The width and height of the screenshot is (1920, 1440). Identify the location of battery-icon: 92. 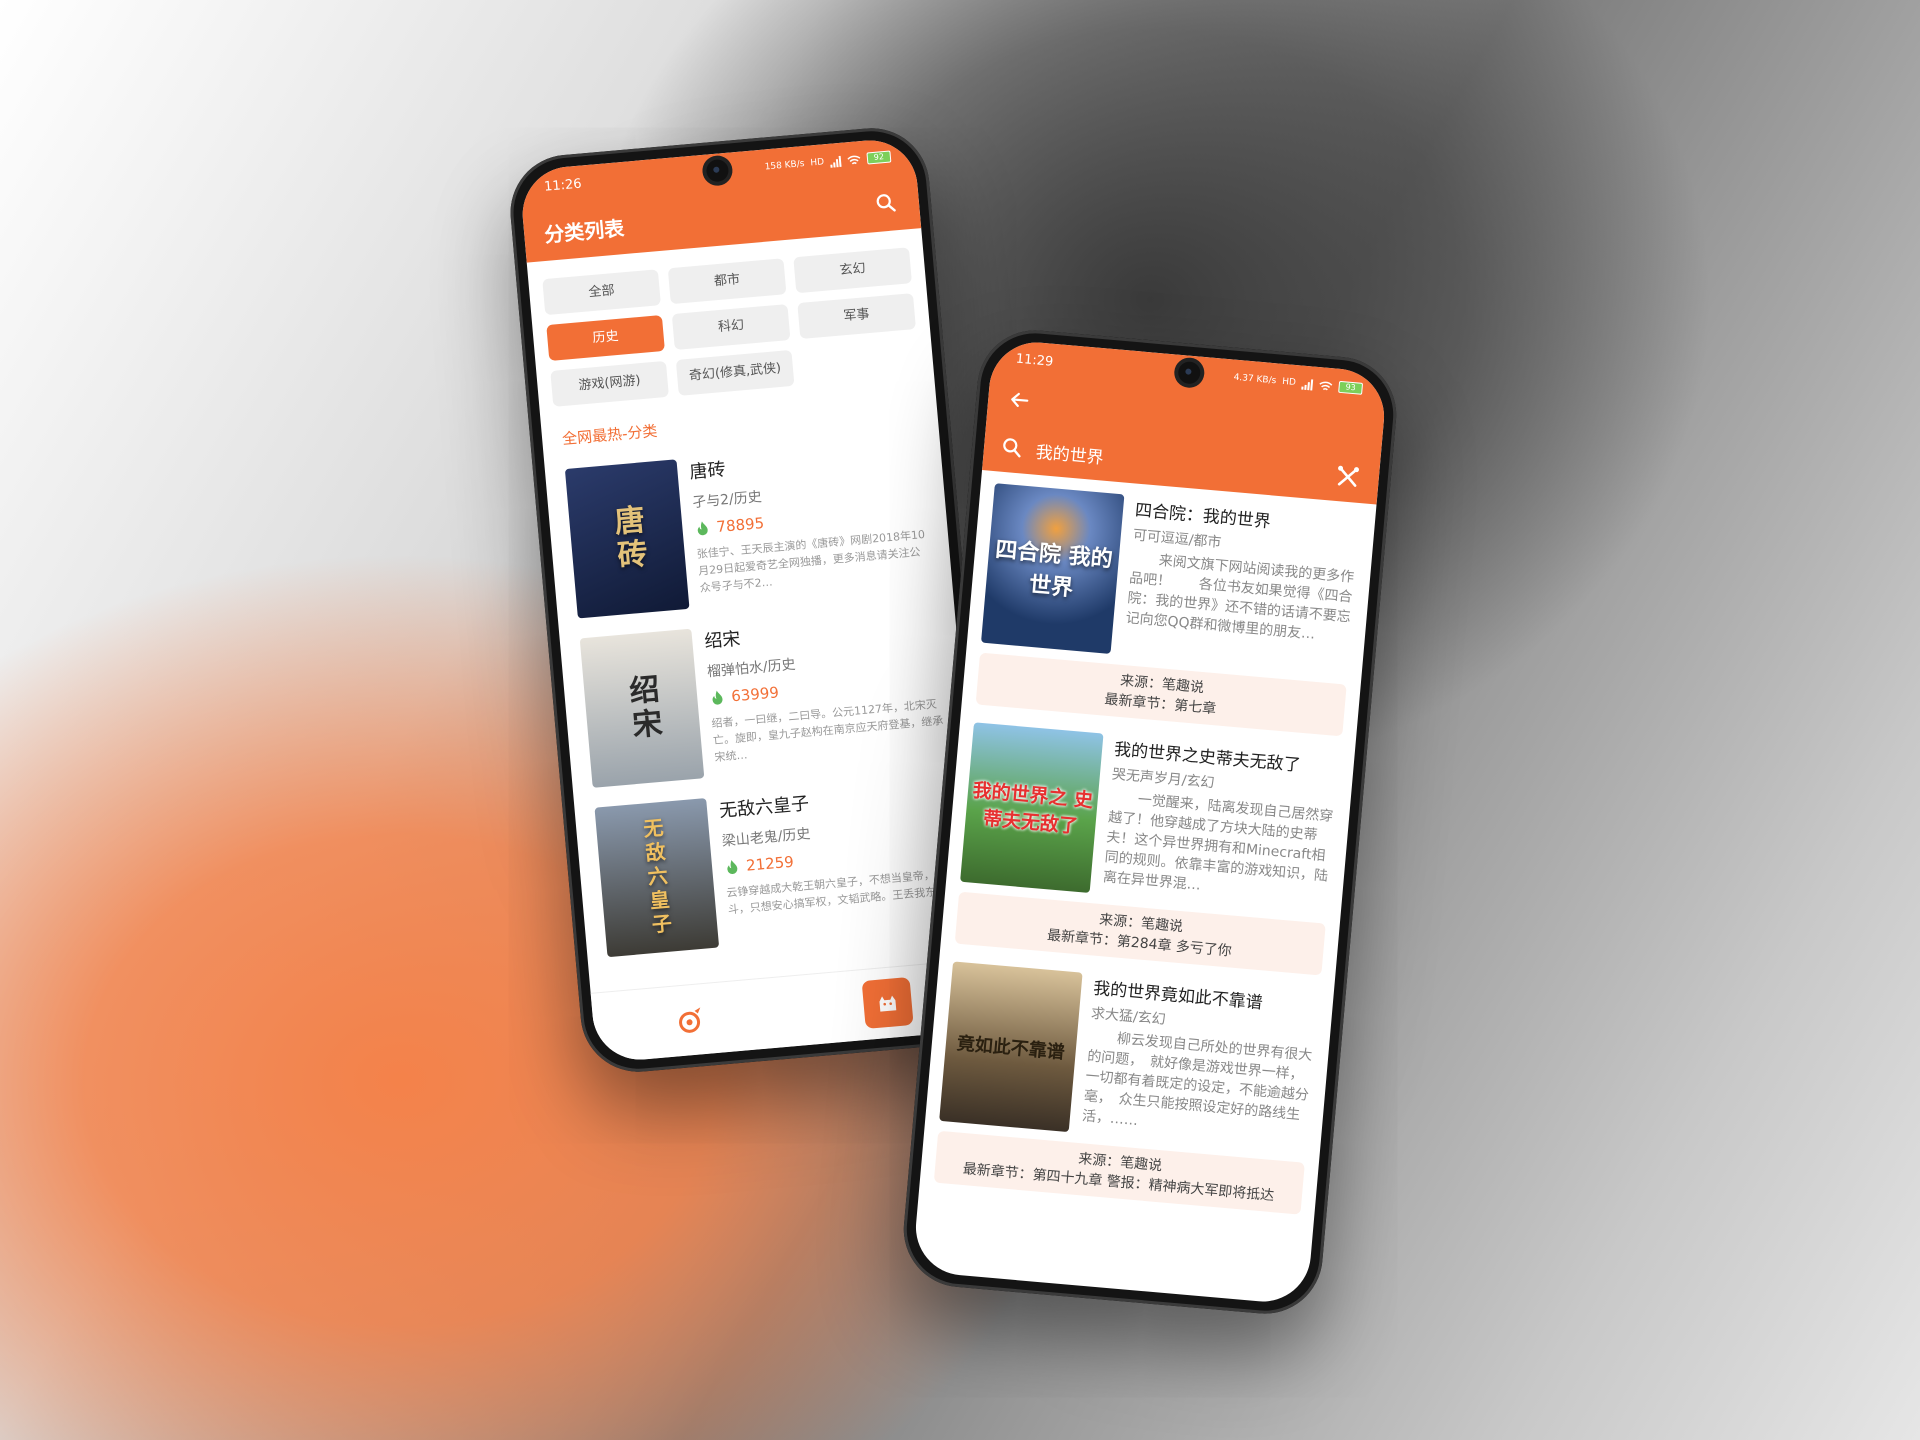
(879, 157).